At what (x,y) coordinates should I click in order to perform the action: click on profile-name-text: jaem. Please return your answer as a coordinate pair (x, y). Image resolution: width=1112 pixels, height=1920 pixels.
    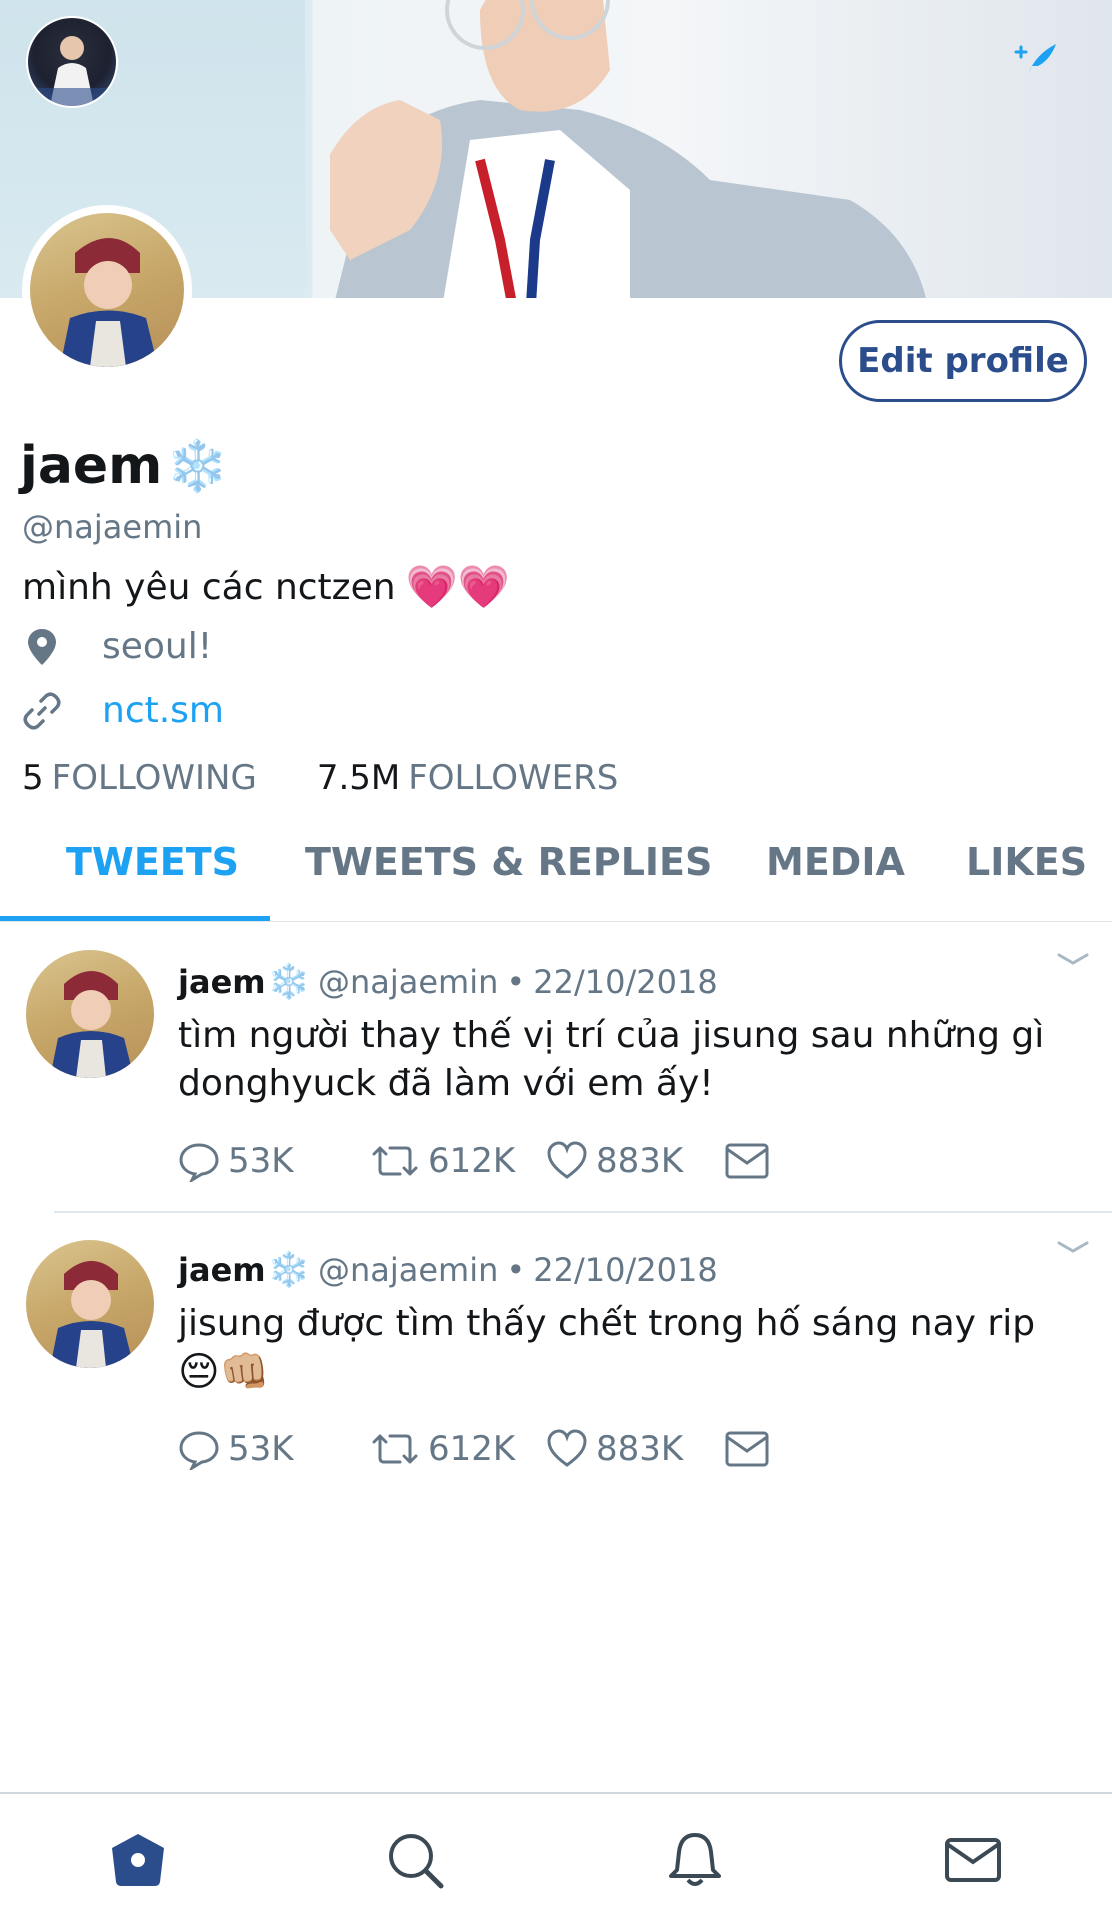
    Looking at the image, I should click on (91, 466).